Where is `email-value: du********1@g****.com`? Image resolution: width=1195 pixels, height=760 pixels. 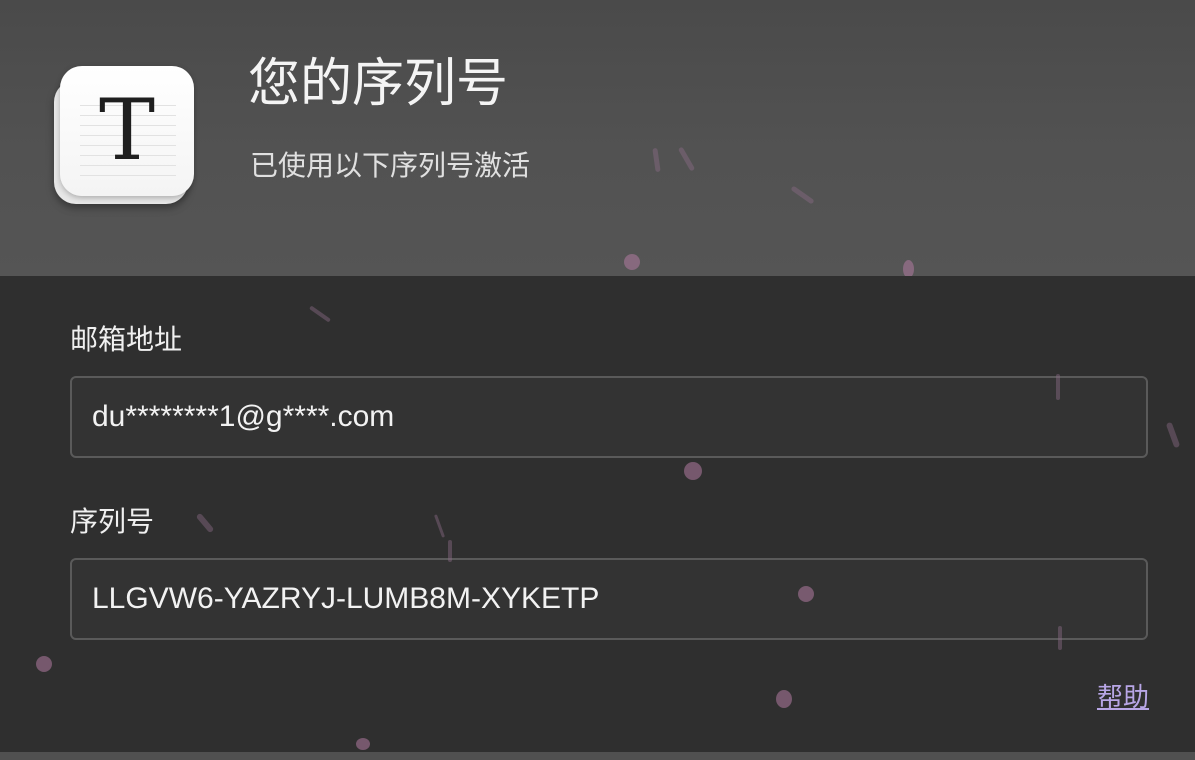
email-value: du********1@g****.com is located at coordinates (243, 416).